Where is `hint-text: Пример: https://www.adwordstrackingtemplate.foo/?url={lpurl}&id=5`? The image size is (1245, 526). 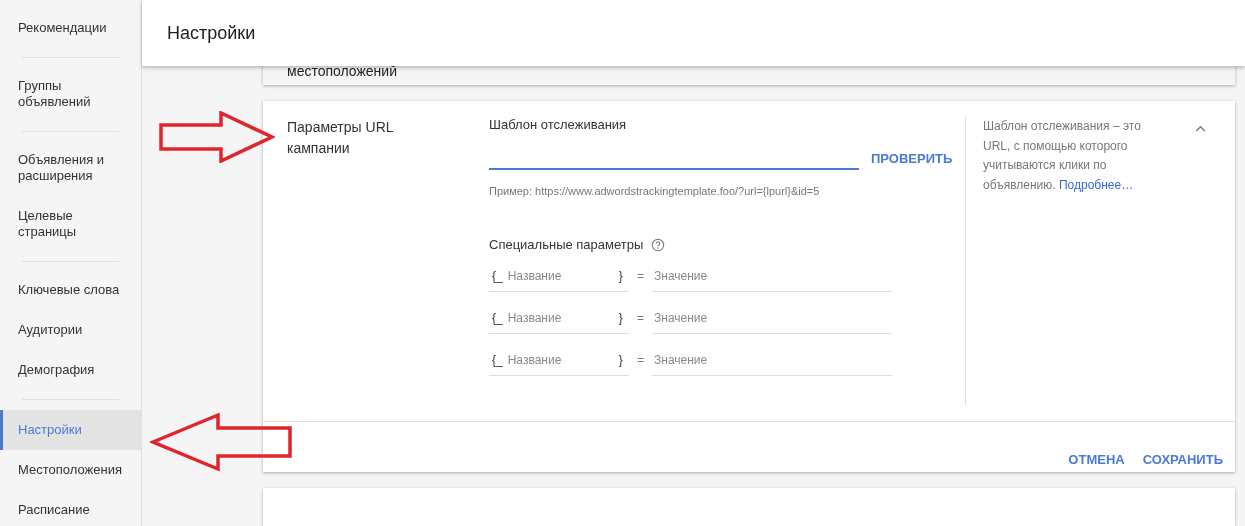 hint-text: Пример: https://www.adwordstrackingtemplate.foo/?url={lpurl}&id=5 is located at coordinates (654, 191).